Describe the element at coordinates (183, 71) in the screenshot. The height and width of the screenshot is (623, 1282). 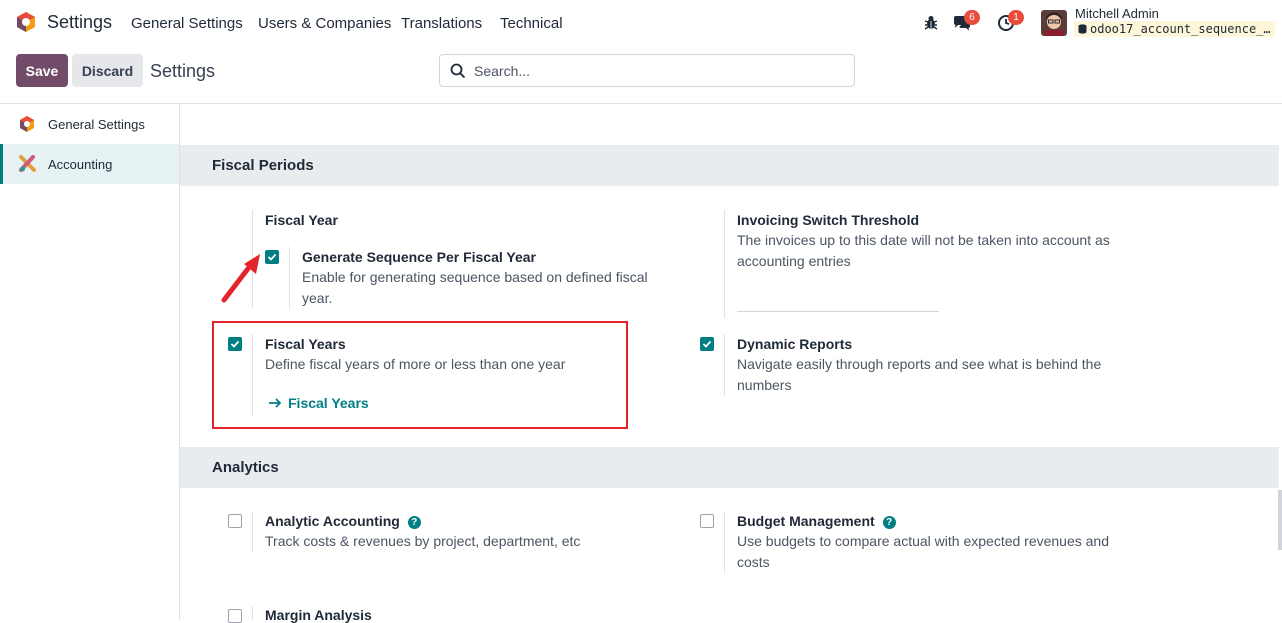
I see `breadcrumb: Settings` at that location.